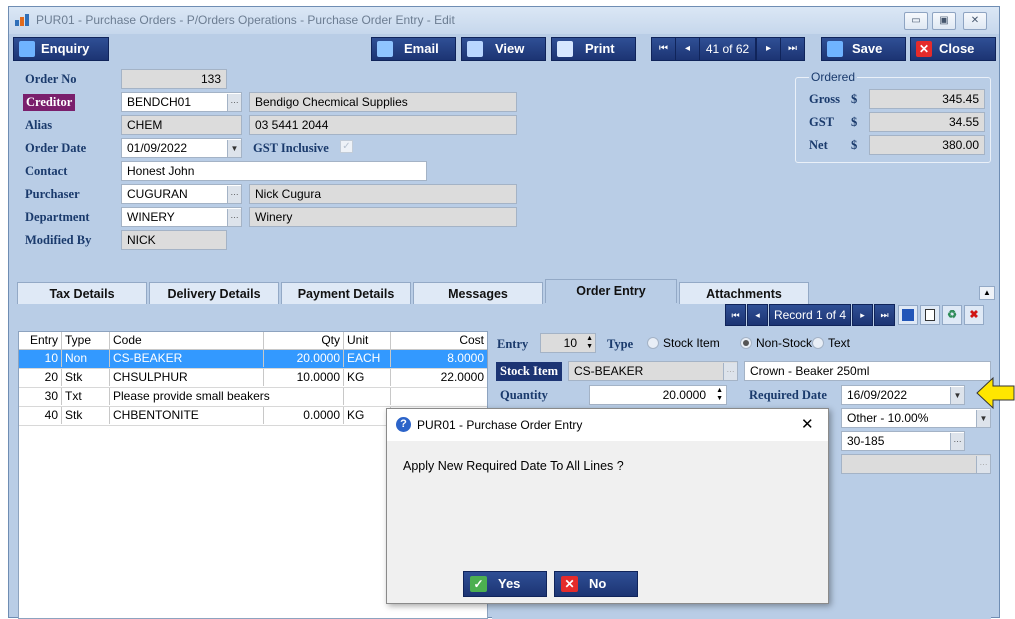  What do you see at coordinates (475, 49) in the screenshot?
I see `view-icon` at bounding box center [475, 49].